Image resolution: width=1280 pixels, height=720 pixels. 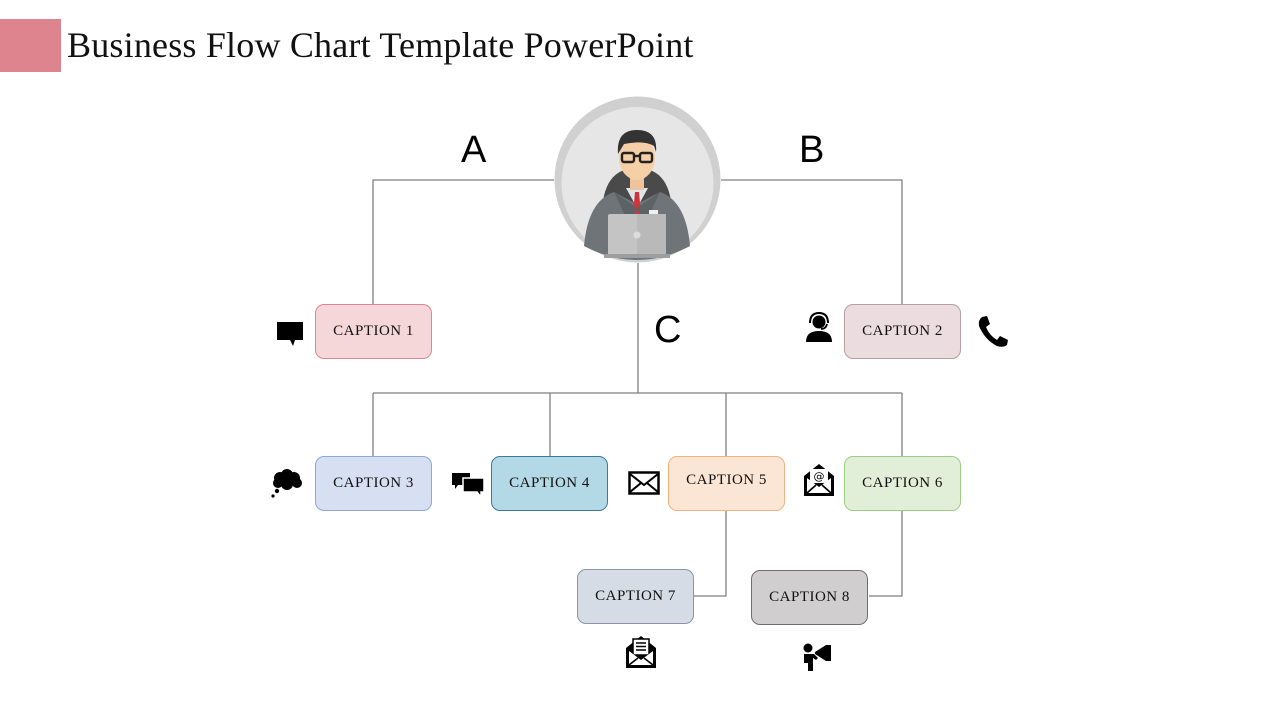 I want to click on caption-box-6: CAPTION 6, so click(x=902, y=483).